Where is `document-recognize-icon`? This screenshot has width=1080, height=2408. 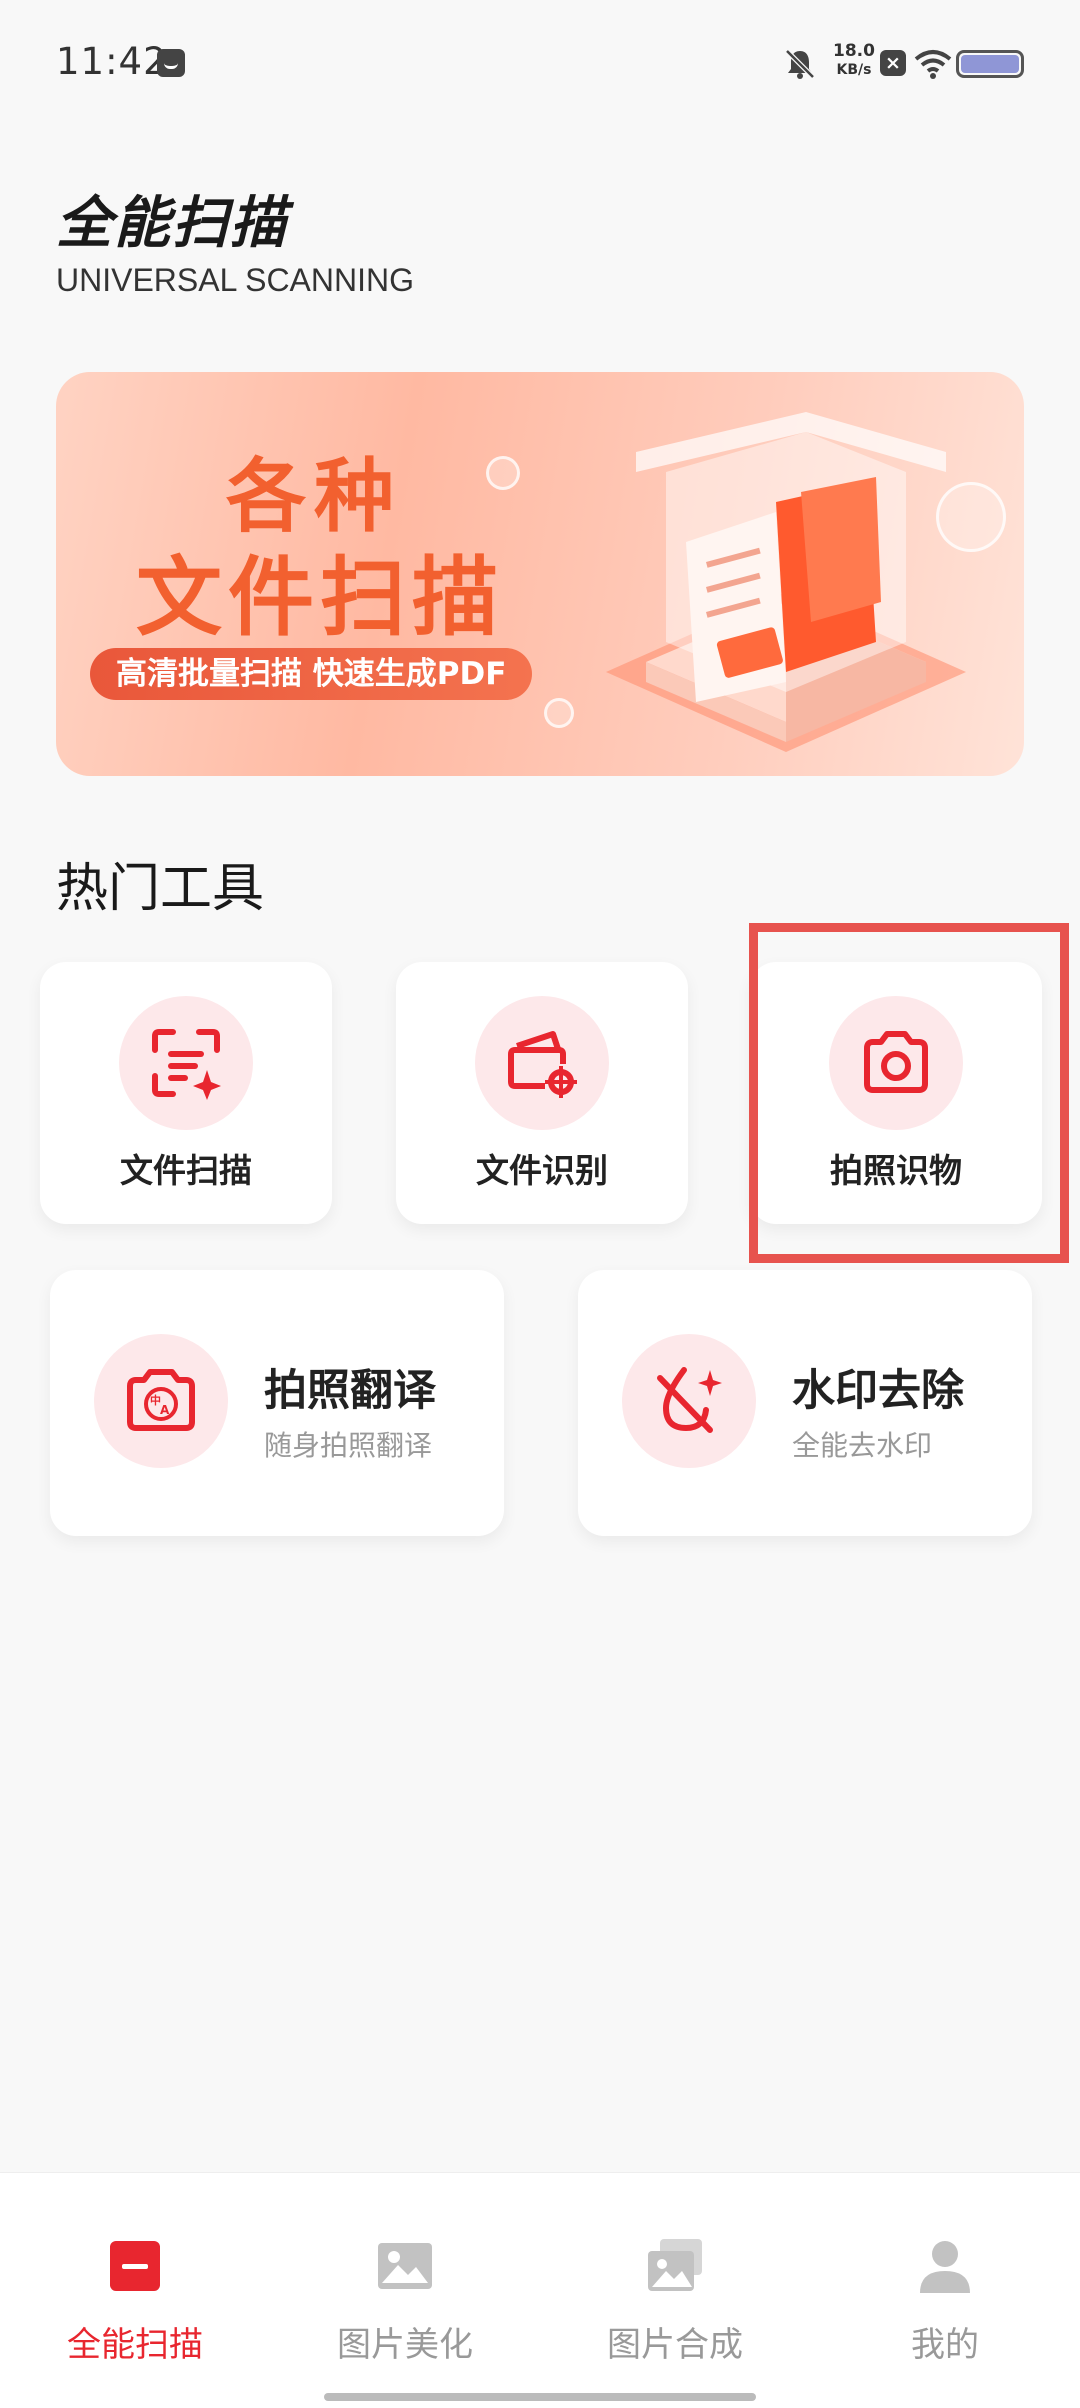
document-recognize-icon is located at coordinates (542, 1064).